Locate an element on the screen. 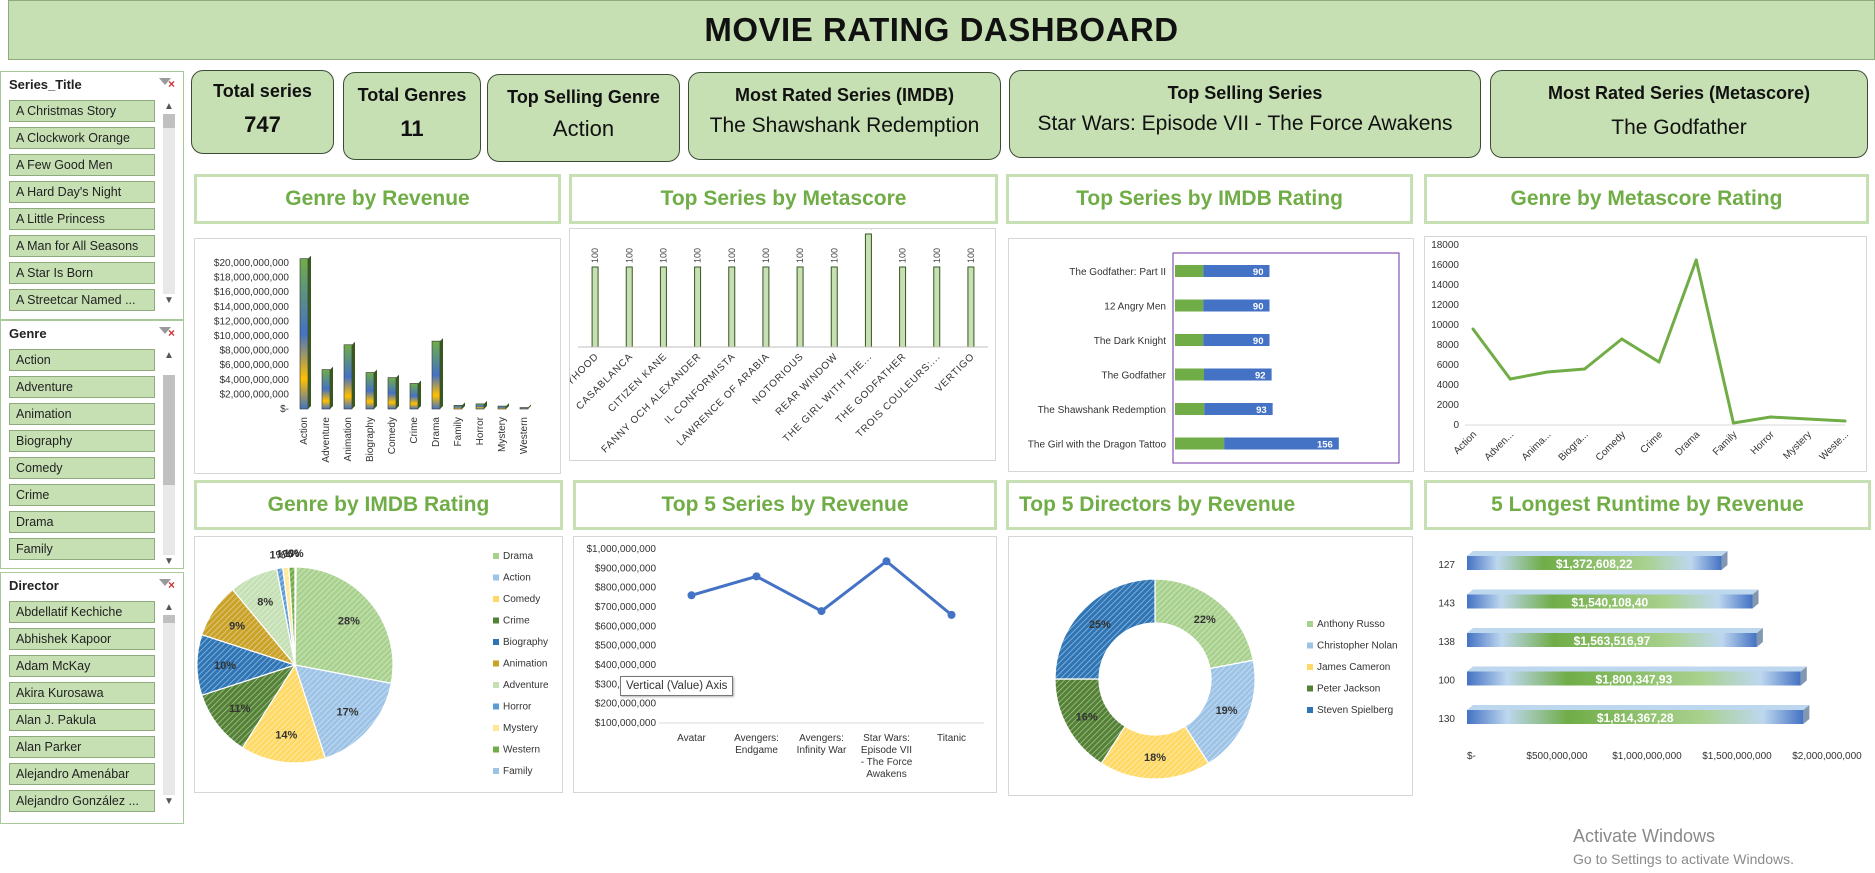 The height and width of the screenshot is (873, 1875). x-tick-label: Mystery is located at coordinates (1797, 445).